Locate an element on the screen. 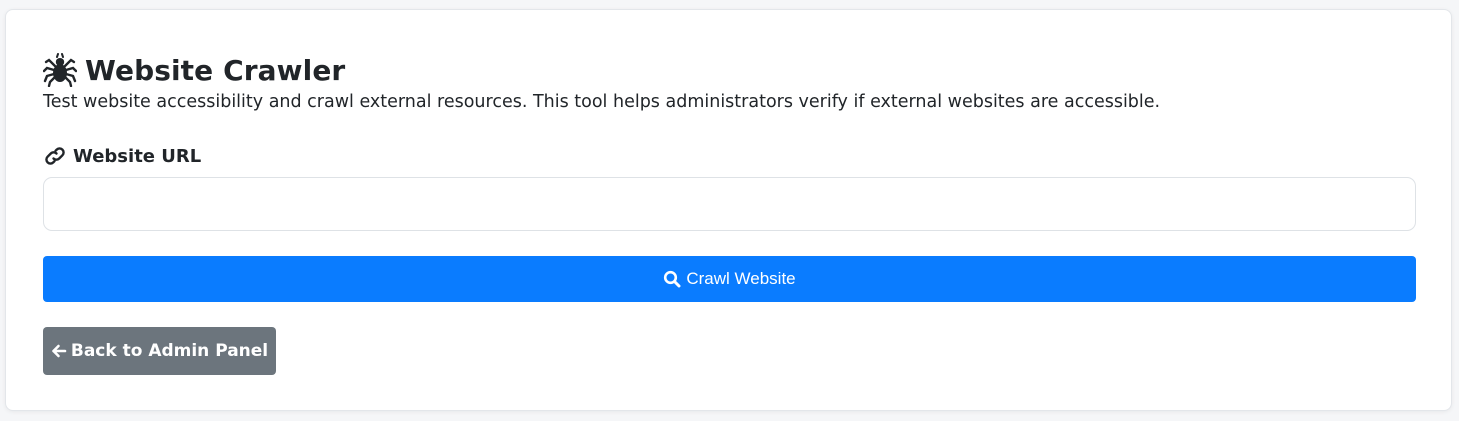  url-input is located at coordinates (729, 204).